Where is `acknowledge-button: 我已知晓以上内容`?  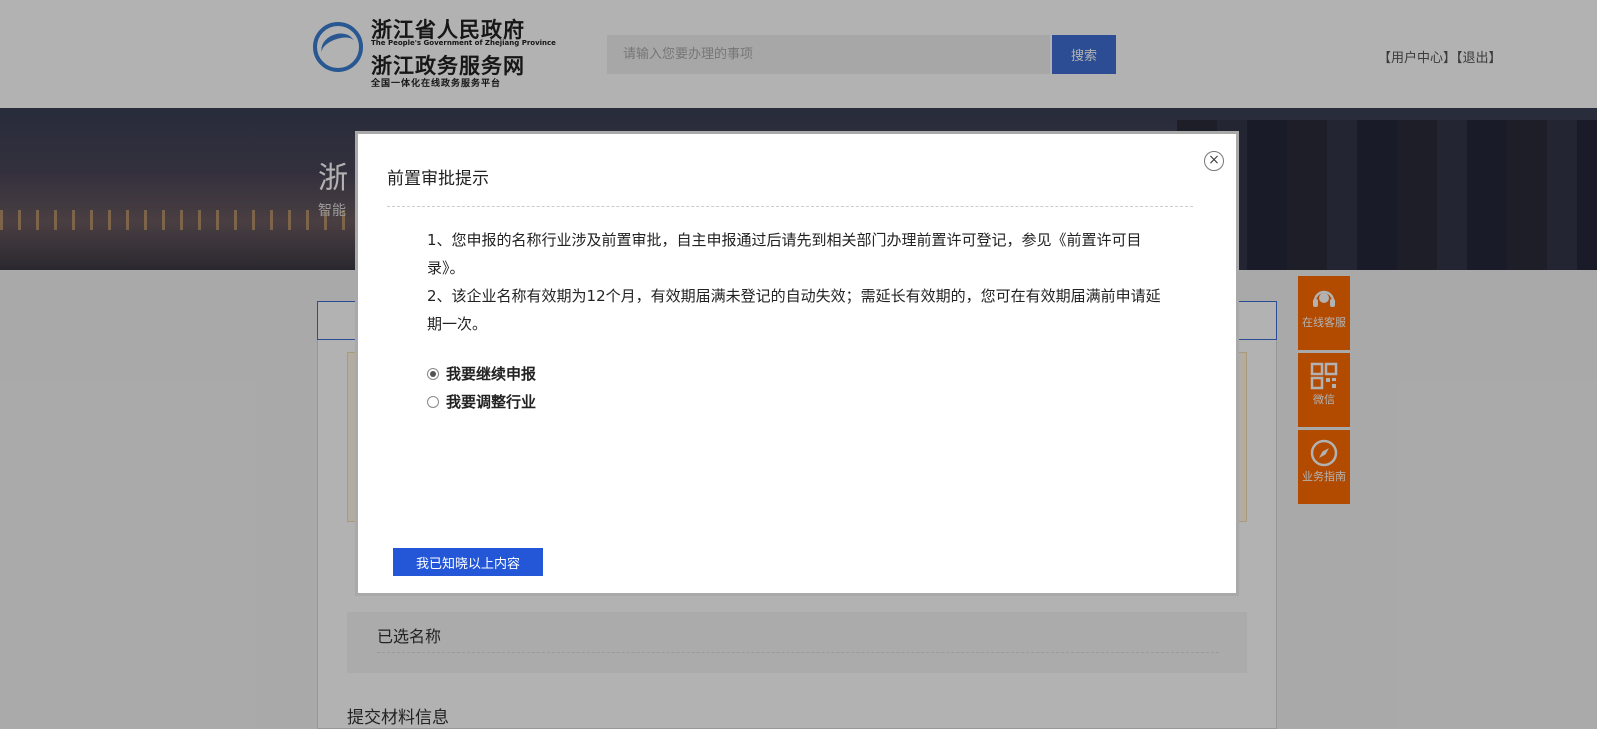
acknowledge-button: 我已知晓以上内容 is located at coordinates (468, 562).